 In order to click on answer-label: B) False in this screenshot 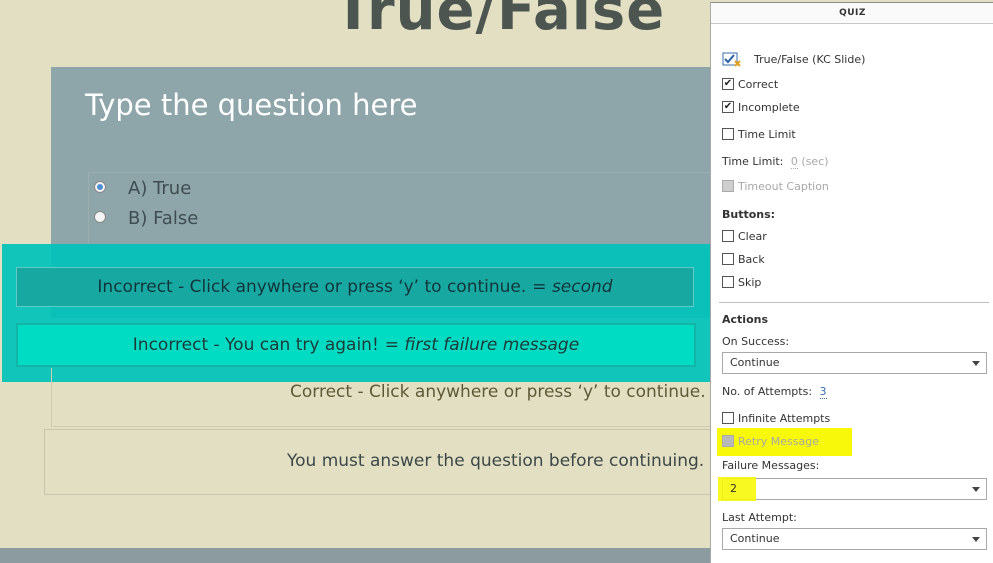, I will do `click(163, 218)`.